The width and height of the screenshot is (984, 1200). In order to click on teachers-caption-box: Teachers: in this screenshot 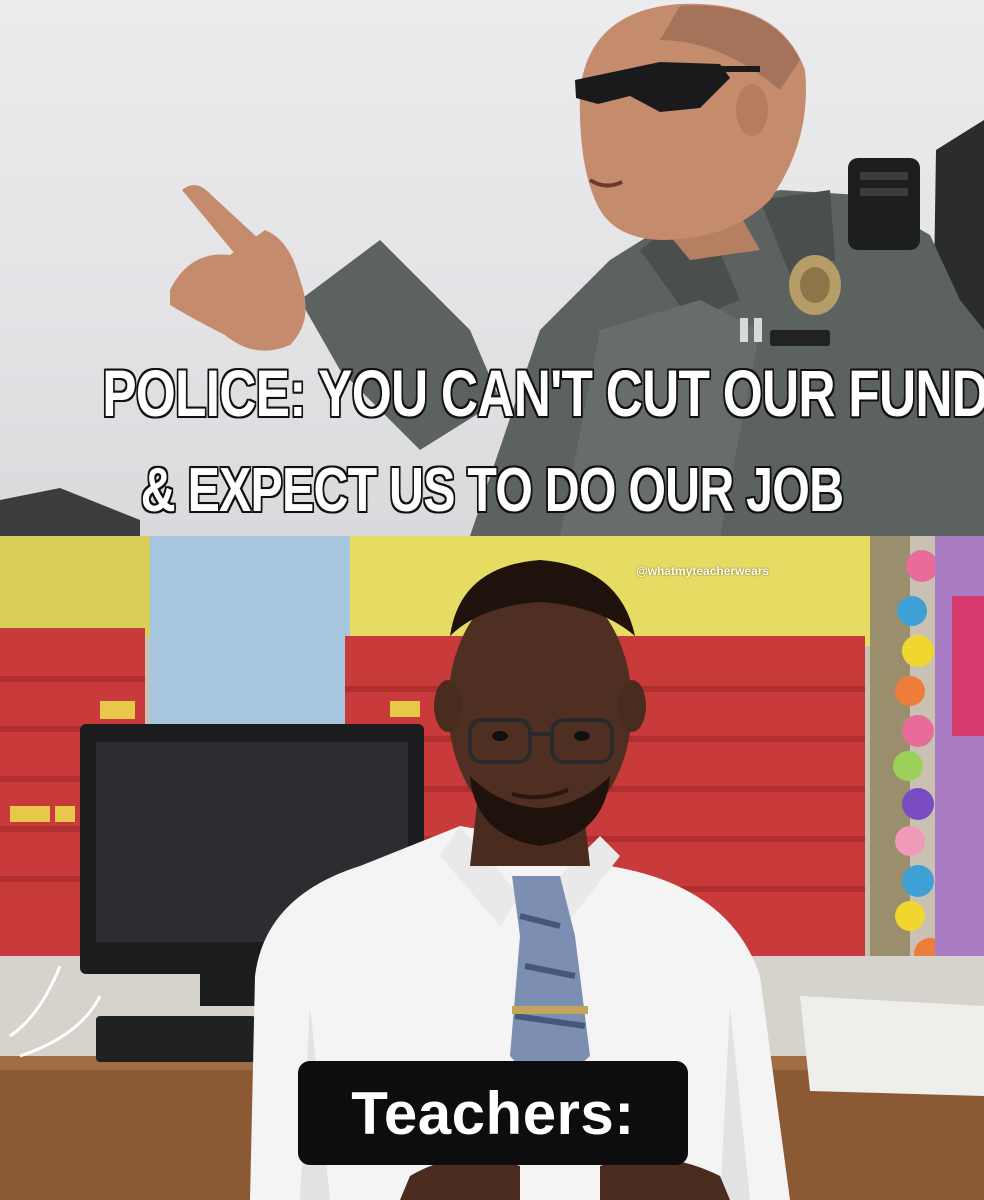, I will do `click(493, 1113)`.